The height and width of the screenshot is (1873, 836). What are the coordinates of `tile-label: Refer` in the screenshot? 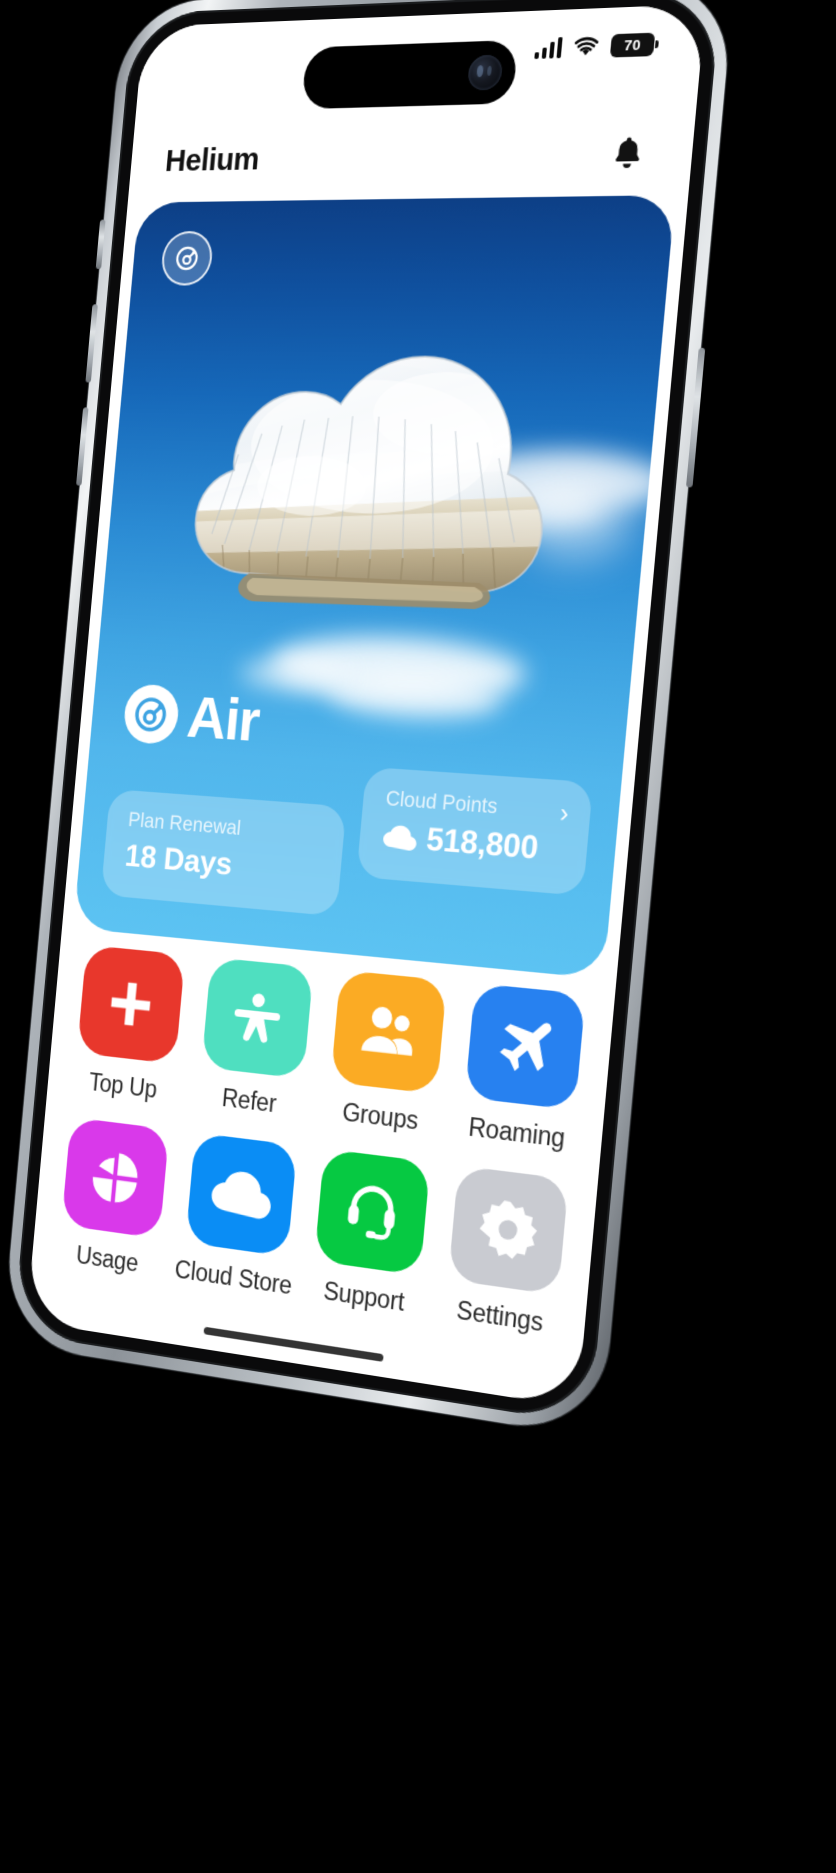 It's located at (249, 1100).